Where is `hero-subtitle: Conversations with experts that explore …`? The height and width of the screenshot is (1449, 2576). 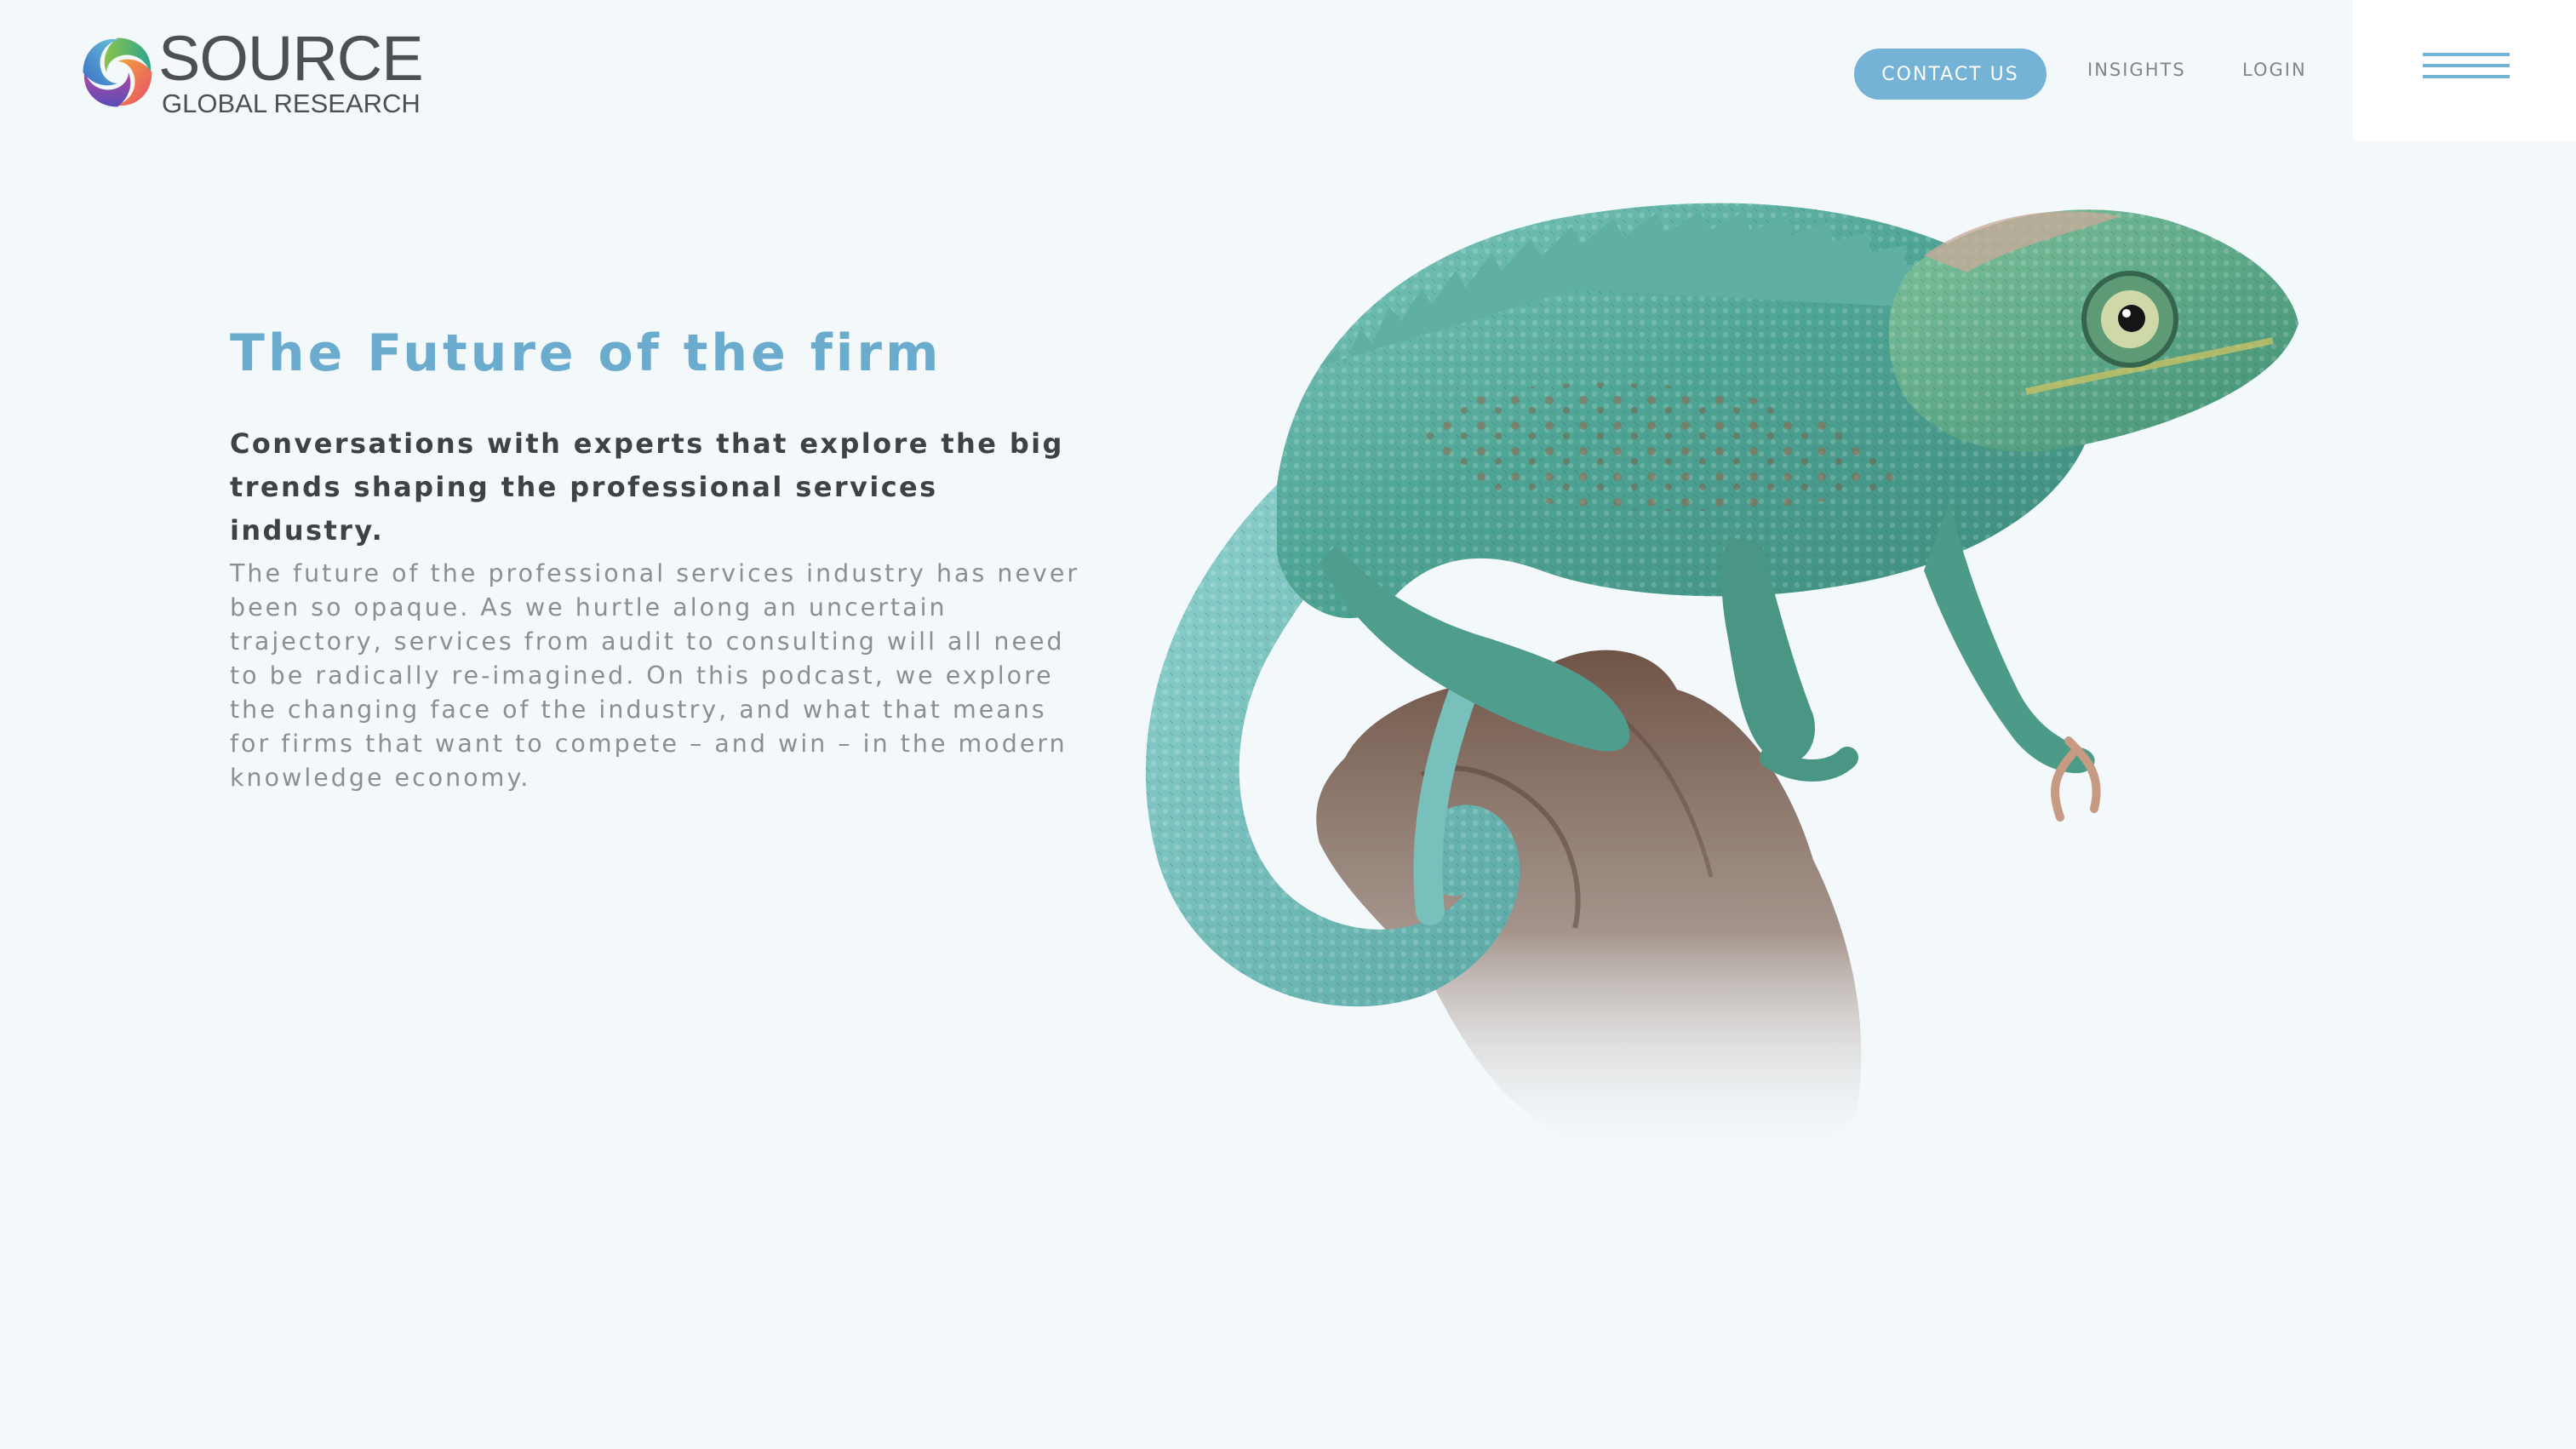 hero-subtitle: Conversations with experts that explore … is located at coordinates (647, 487).